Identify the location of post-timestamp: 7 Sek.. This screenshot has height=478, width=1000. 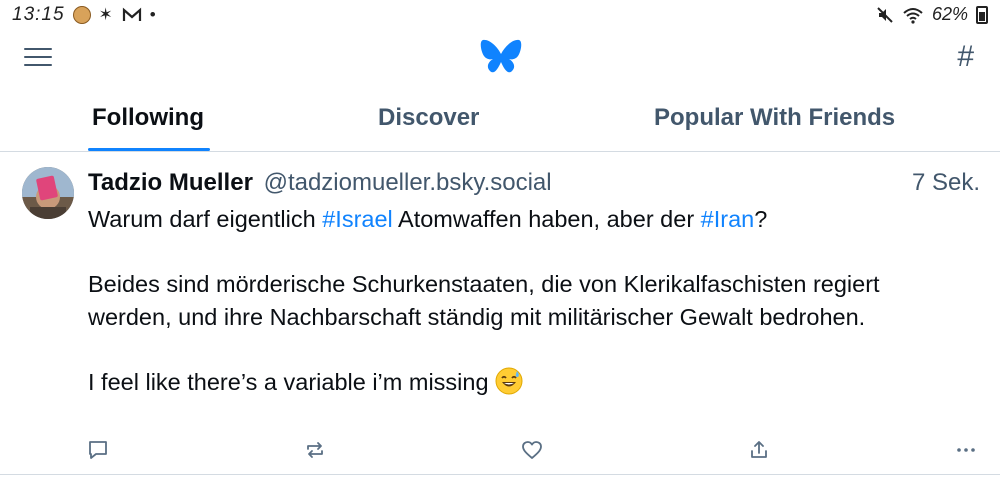
(945, 182).